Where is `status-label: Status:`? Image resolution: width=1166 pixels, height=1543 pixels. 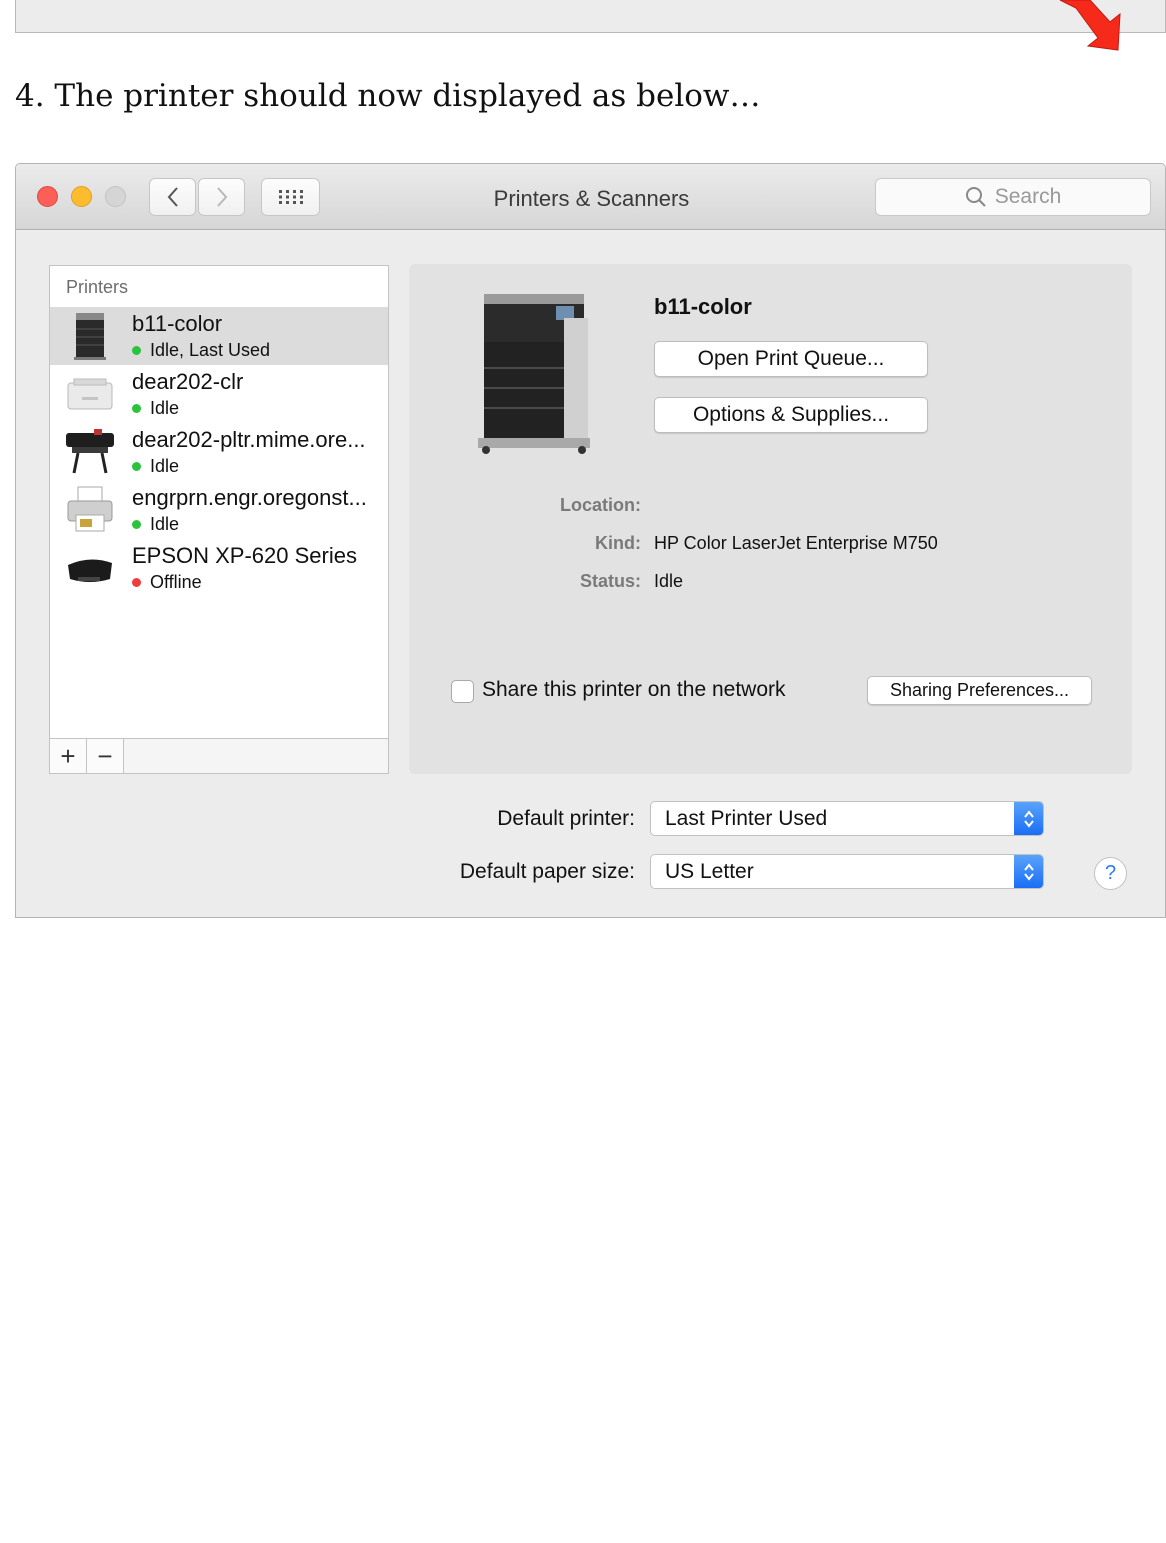
status-label: Status: is located at coordinates (610, 581).